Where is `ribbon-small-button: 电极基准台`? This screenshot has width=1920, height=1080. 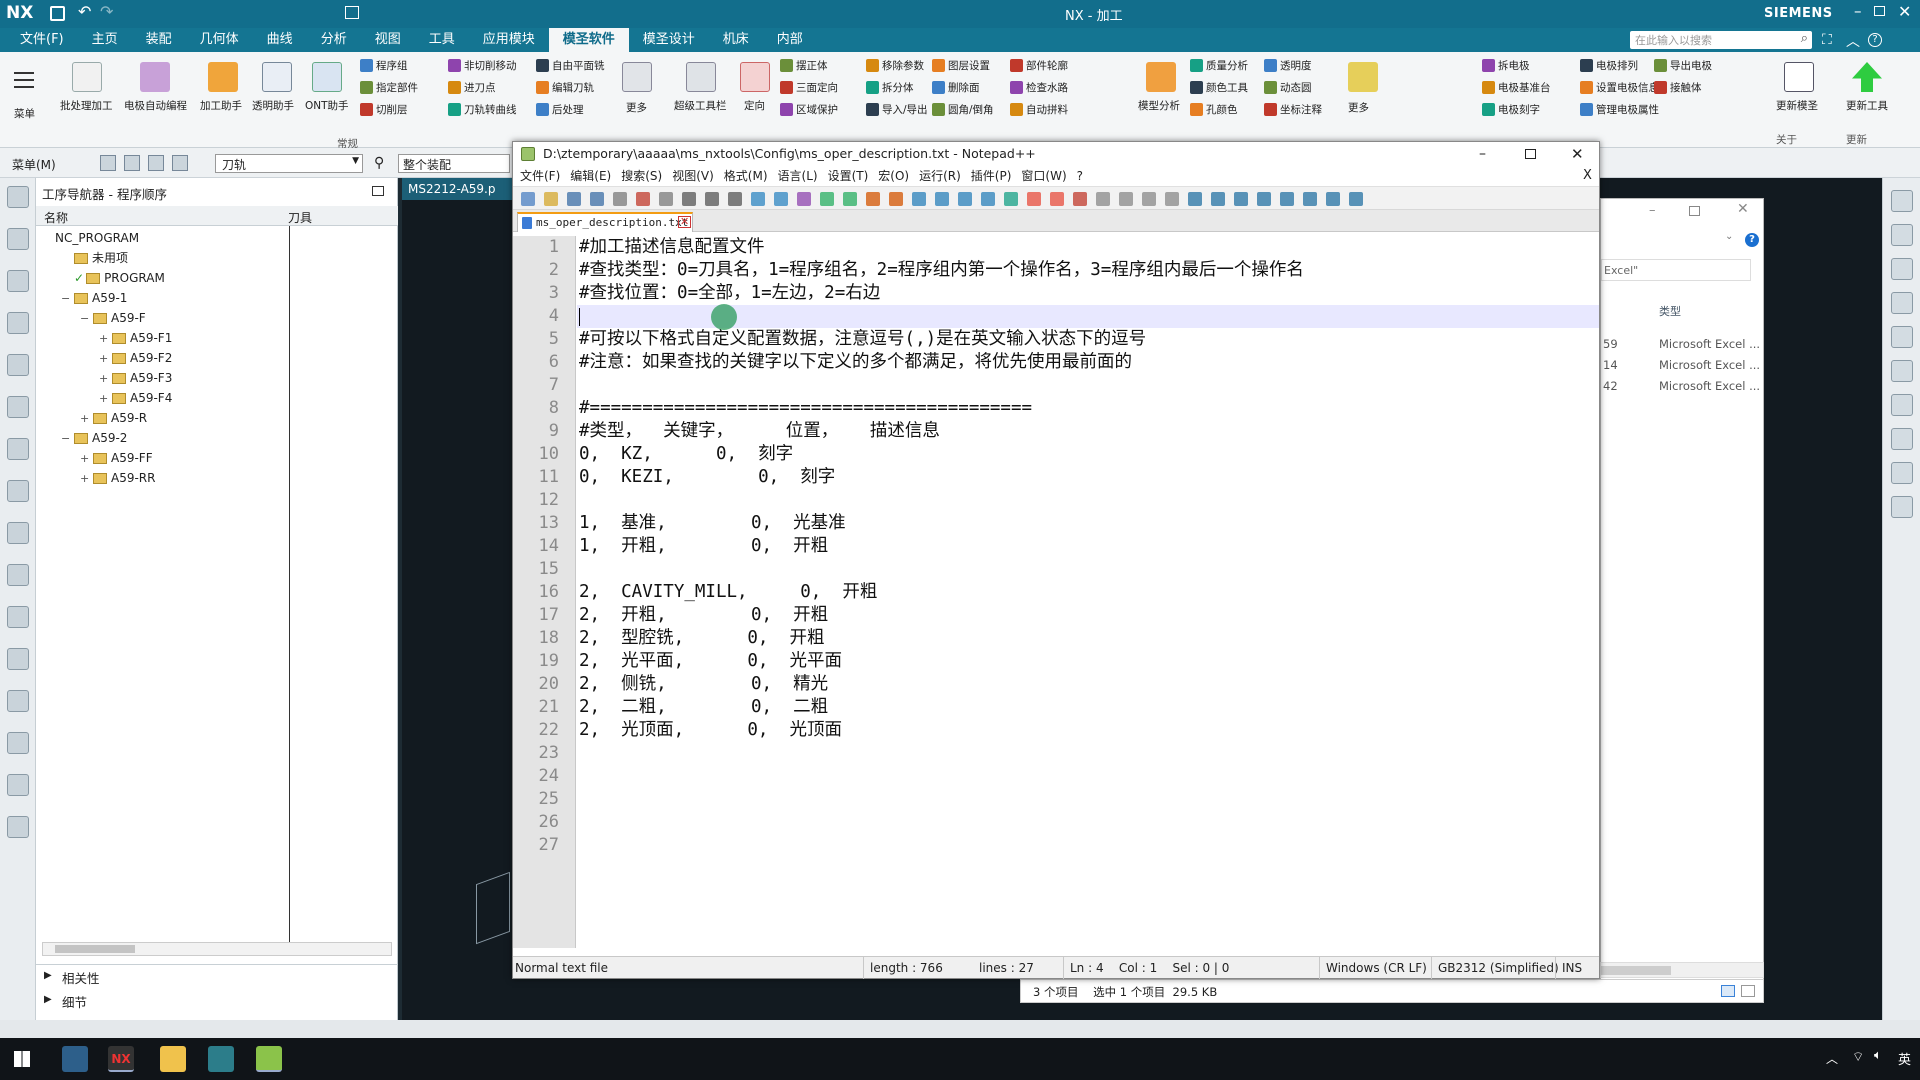
ribbon-small-button: 电极基准台 is located at coordinates (1516, 87).